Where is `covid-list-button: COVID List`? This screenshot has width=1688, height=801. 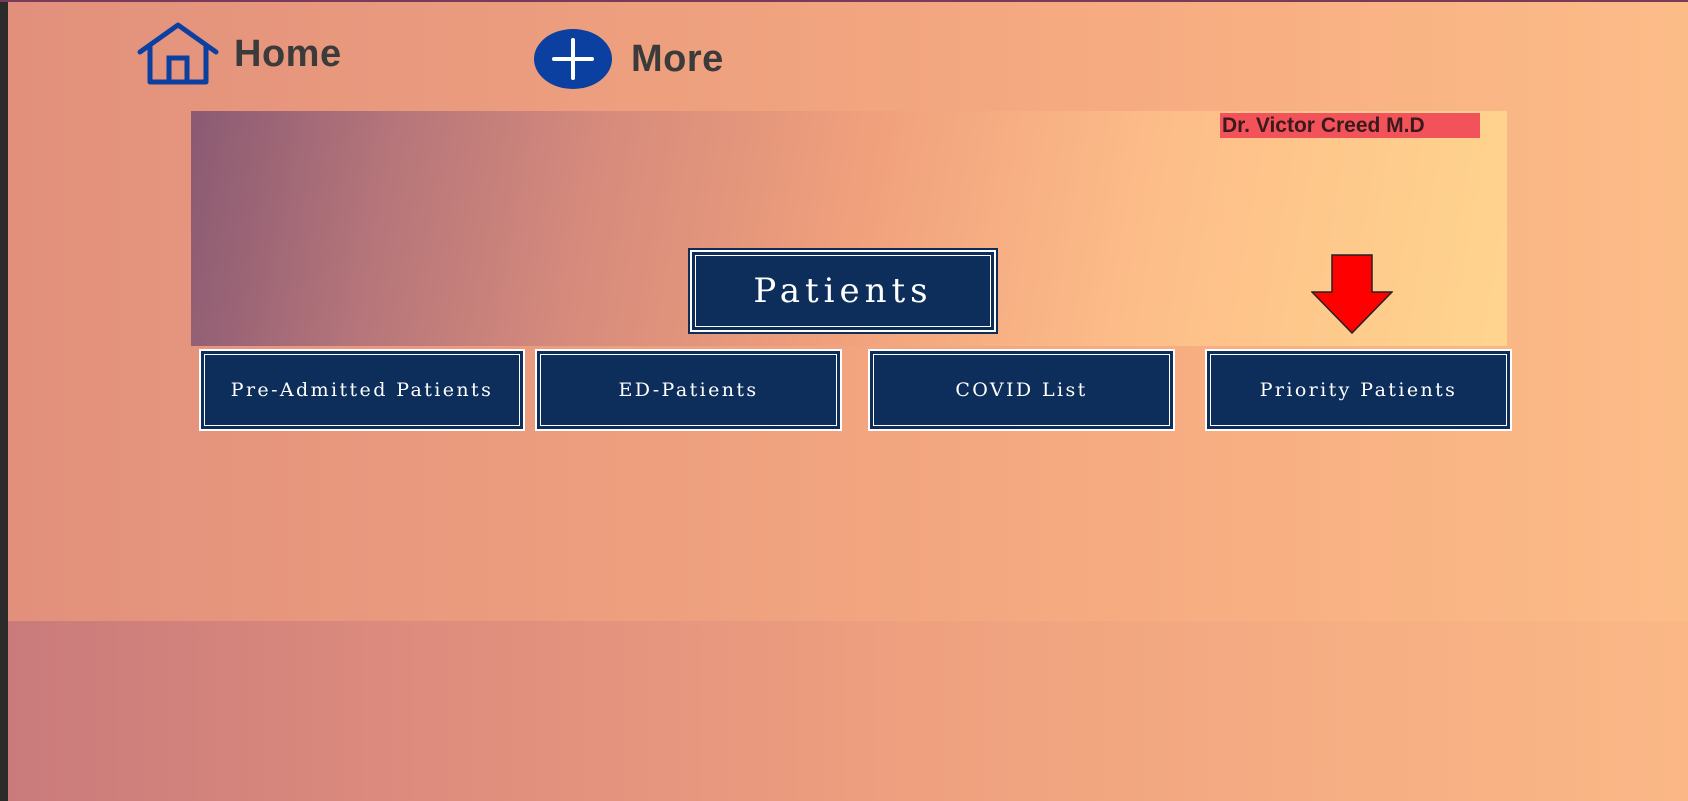
covid-list-button: COVID List is located at coordinates (1021, 390).